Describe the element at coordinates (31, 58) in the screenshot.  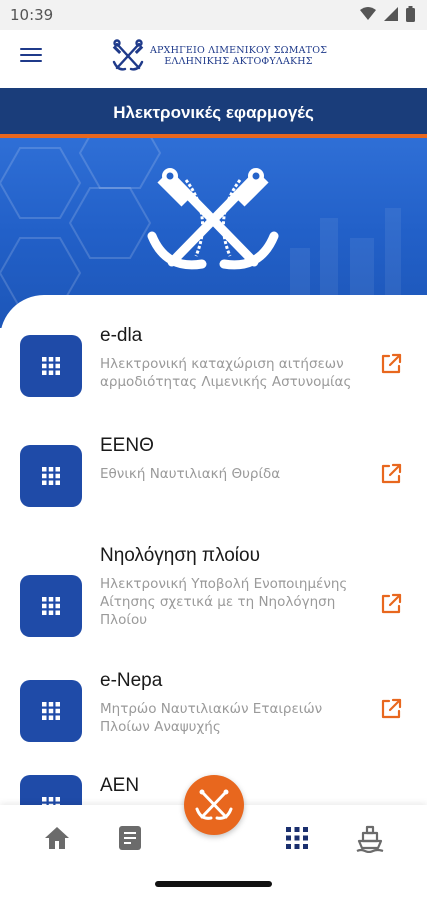
I see `hamburger-menu-icon` at that location.